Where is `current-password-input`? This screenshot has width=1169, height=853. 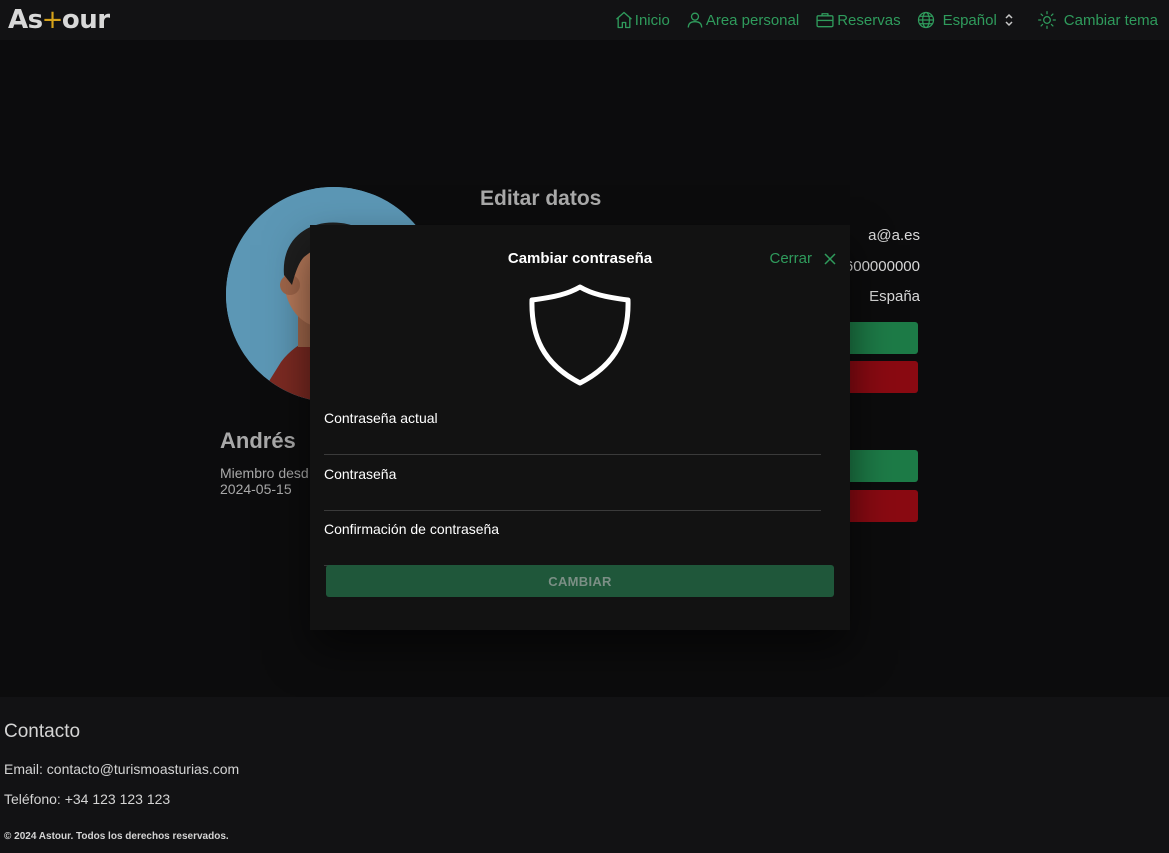
current-password-input is located at coordinates (572, 439).